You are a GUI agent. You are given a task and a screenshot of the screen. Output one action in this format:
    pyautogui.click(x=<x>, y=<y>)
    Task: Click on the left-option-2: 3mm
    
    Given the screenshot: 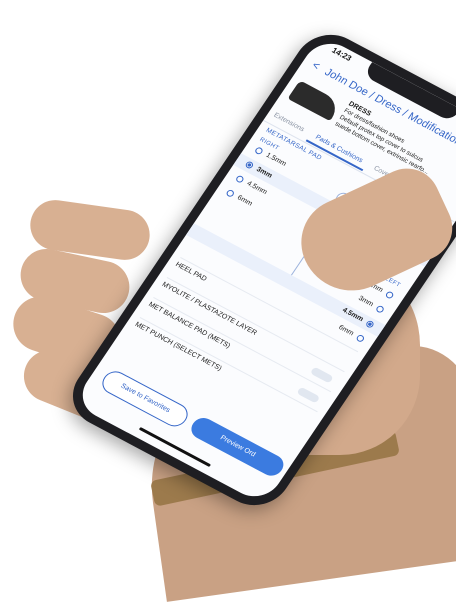 What is the action you would take?
    pyautogui.click(x=371, y=304)
    